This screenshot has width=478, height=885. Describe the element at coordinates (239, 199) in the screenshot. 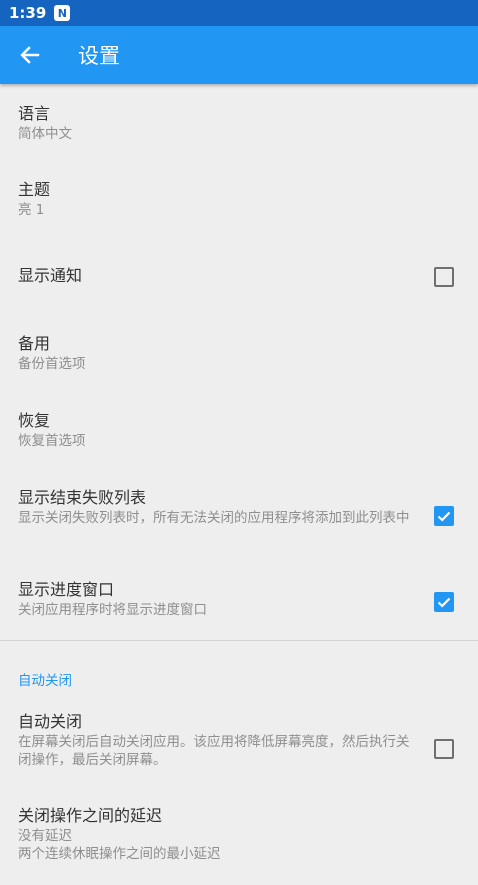

I see `setting-theme: 主题 亮 1` at that location.